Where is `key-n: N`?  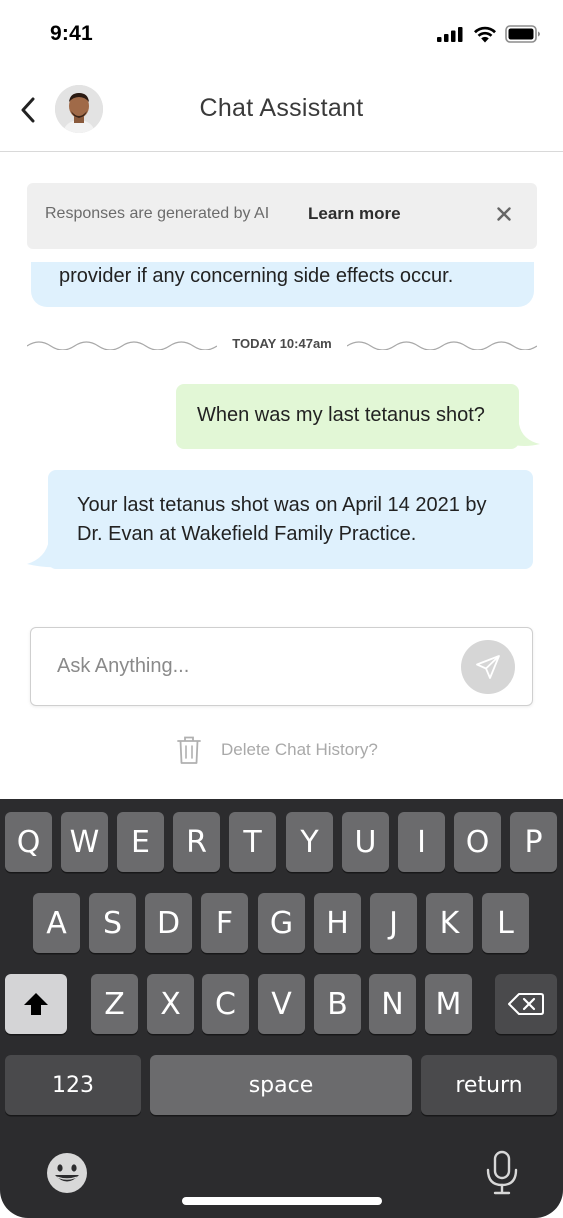
key-n: N is located at coordinates (392, 1004).